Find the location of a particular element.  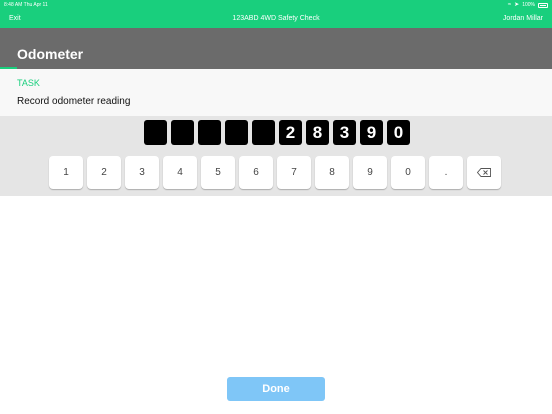

status-time-date: 8:48 AM Thu Apr 11 is located at coordinates (26, 5).